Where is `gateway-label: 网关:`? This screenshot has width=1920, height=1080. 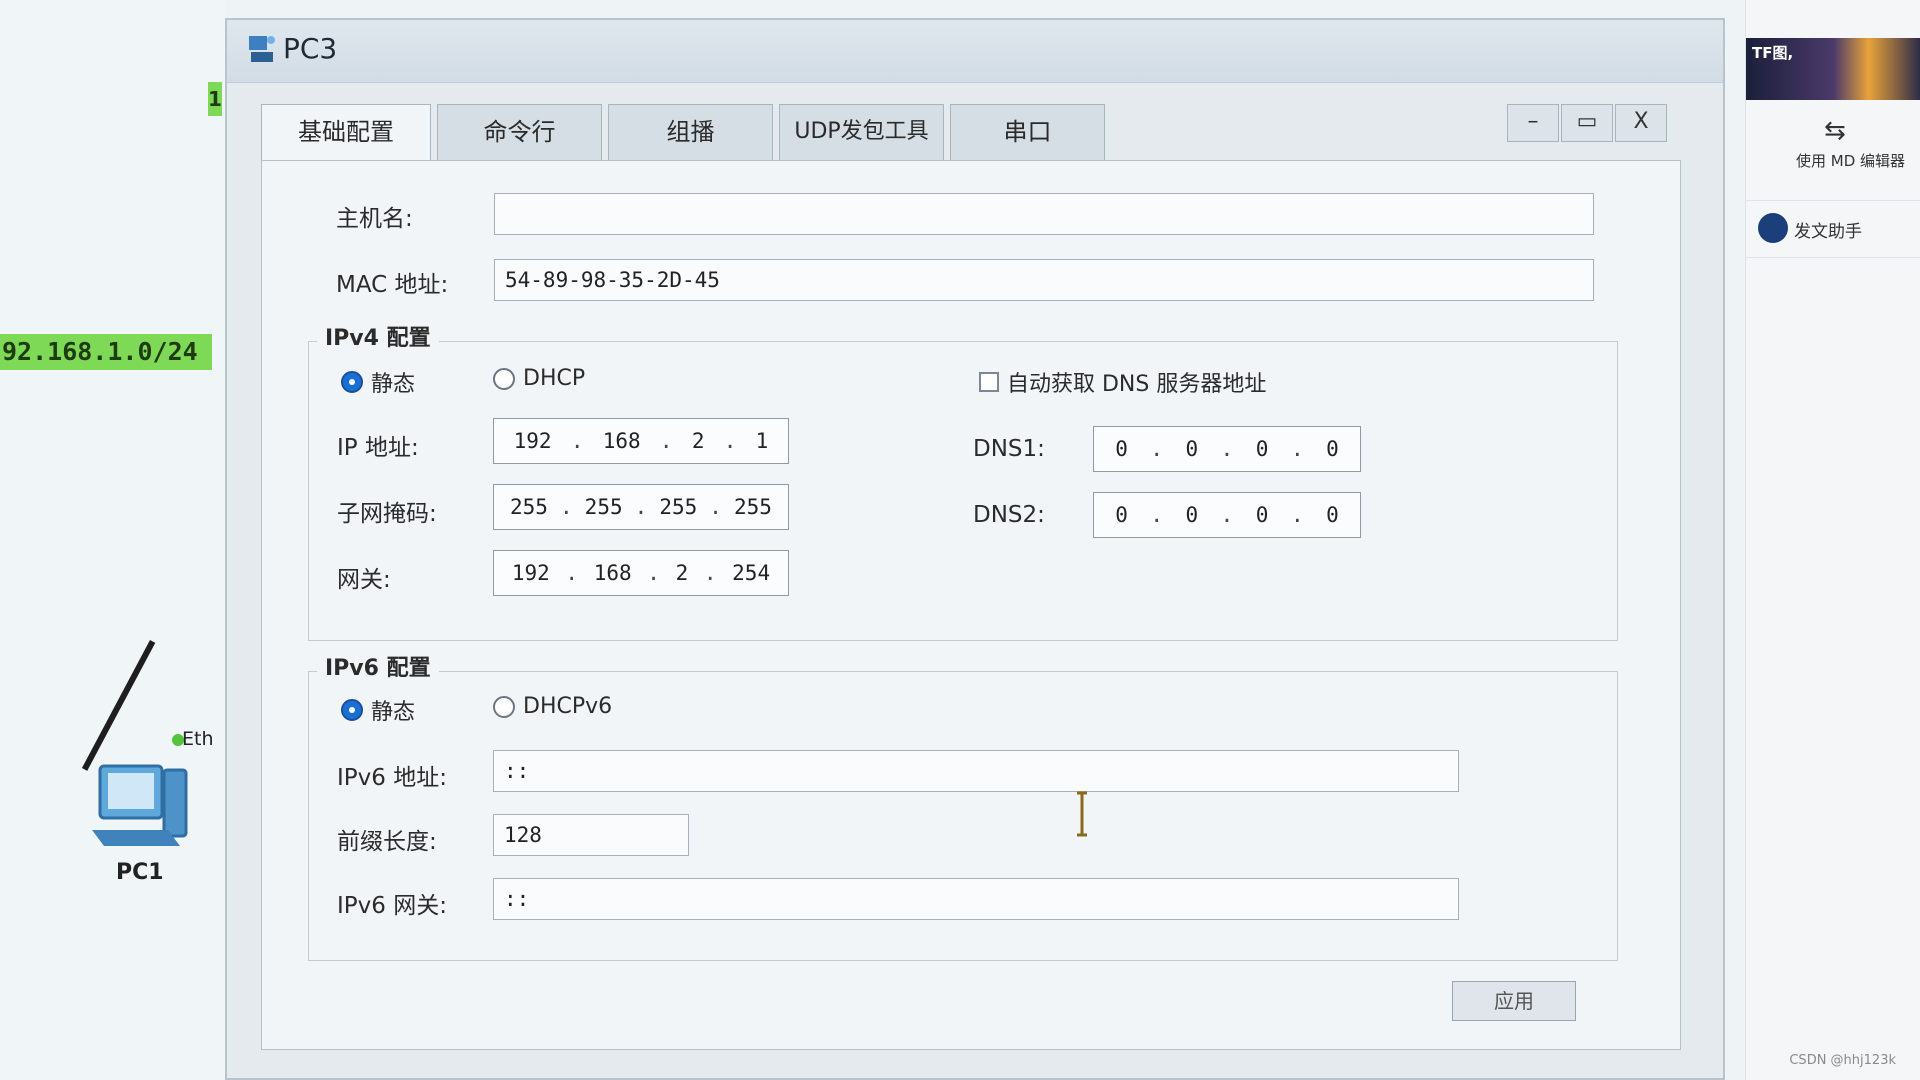
gateway-label: 网关: is located at coordinates (364, 580).